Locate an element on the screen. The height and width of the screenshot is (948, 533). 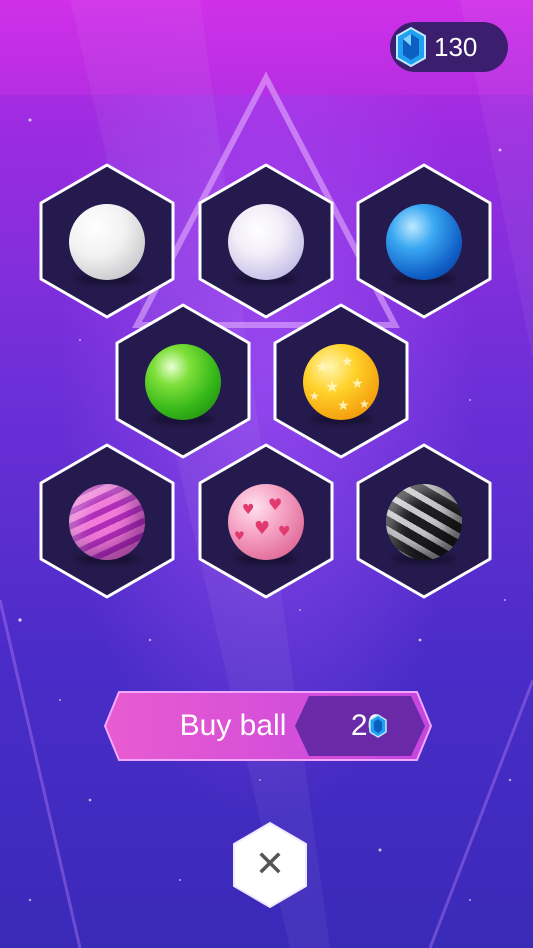
heart-ball: ♥ ♥ ♥ ♥ ♥ is located at coordinates (266, 522).